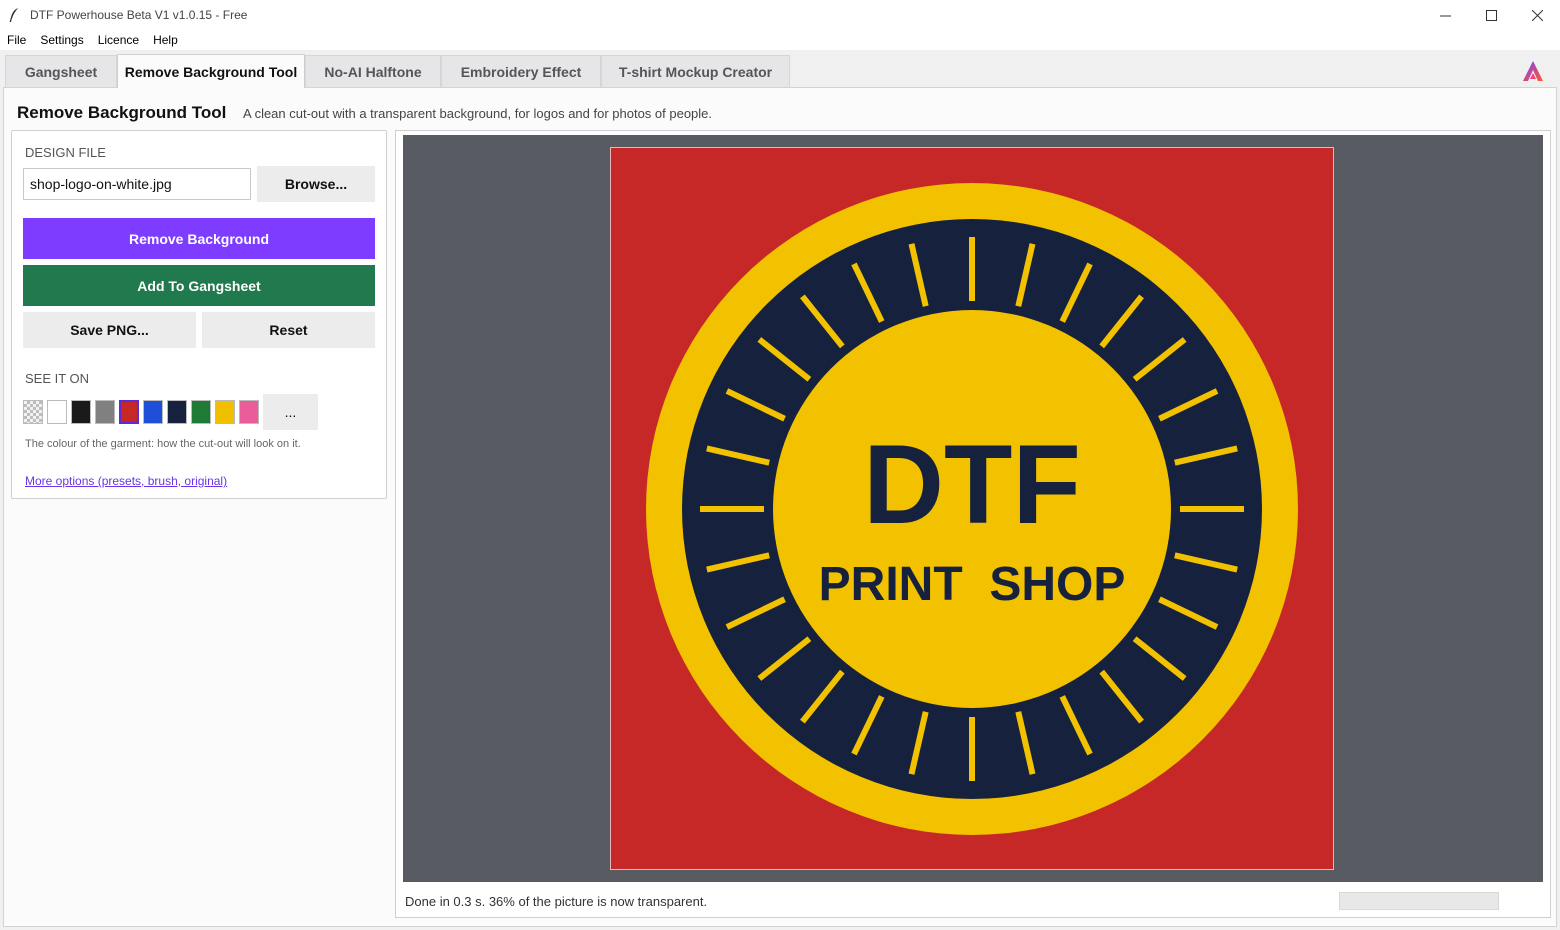 Image resolution: width=1560 pixels, height=930 pixels. What do you see at coordinates (61, 40) in the screenshot?
I see `menu-settings: Settings` at bounding box center [61, 40].